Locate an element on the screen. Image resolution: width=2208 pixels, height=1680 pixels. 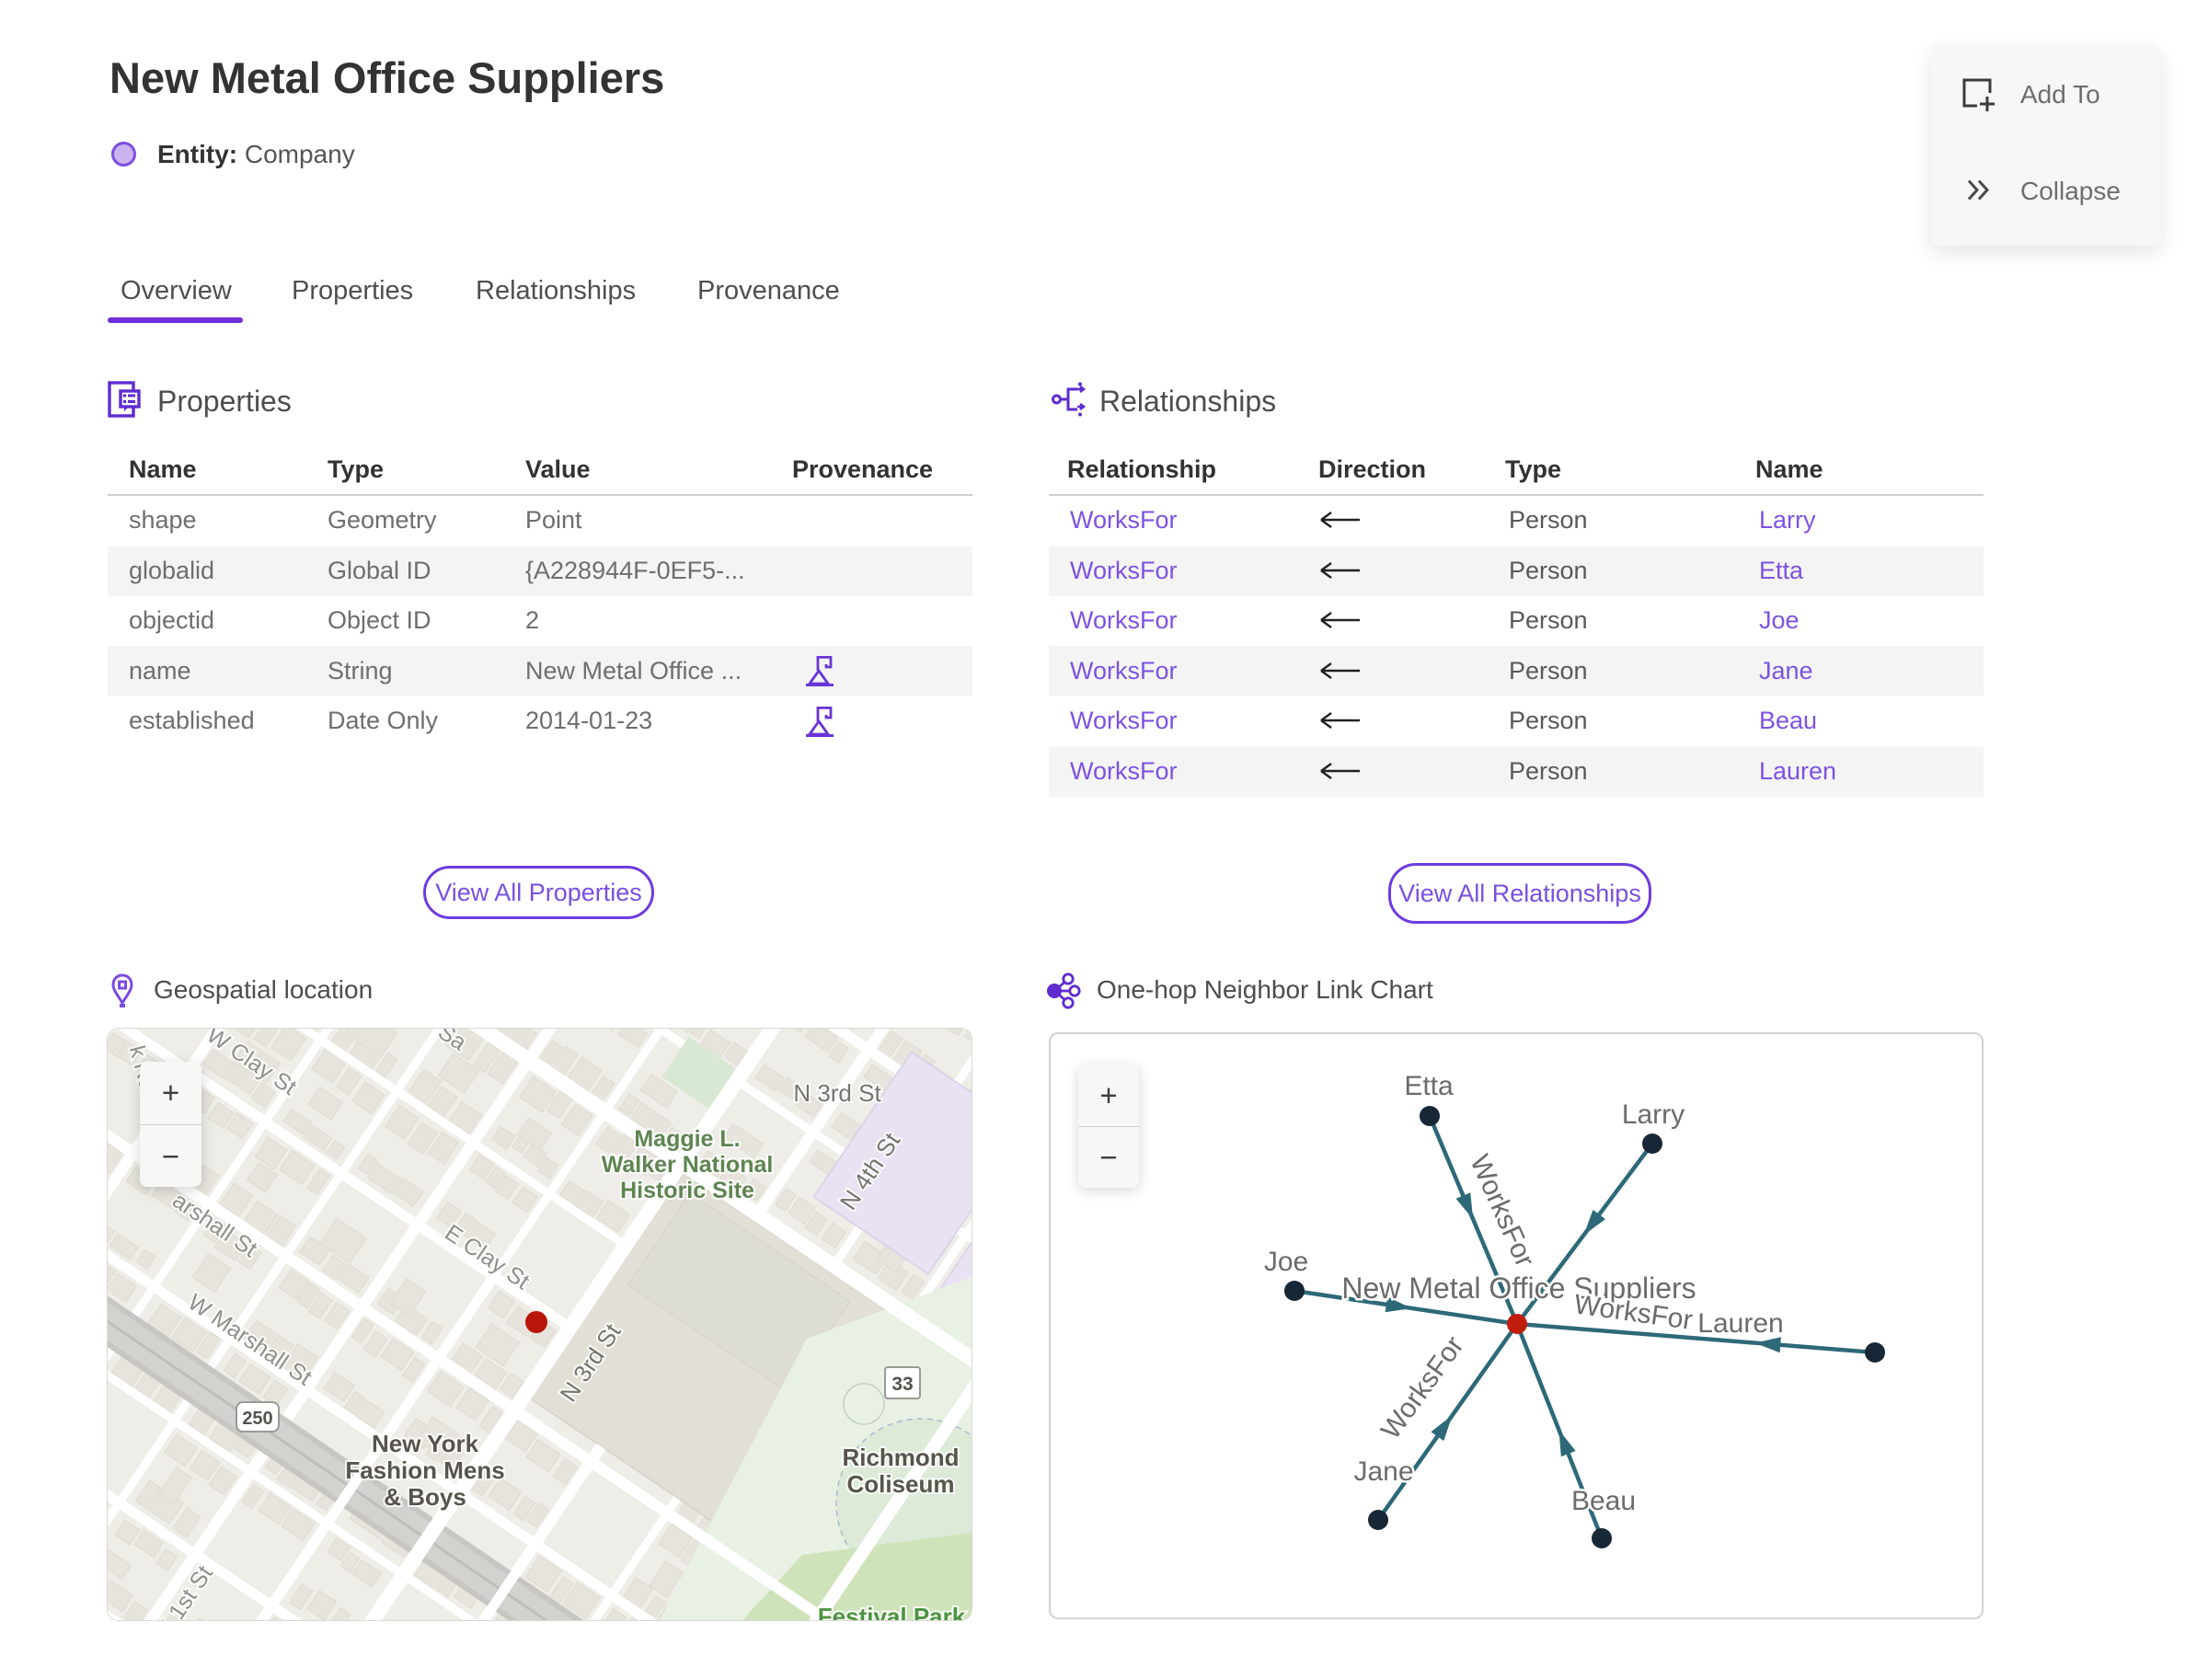
svg-text: & Boys is located at coordinates (425, 1497).